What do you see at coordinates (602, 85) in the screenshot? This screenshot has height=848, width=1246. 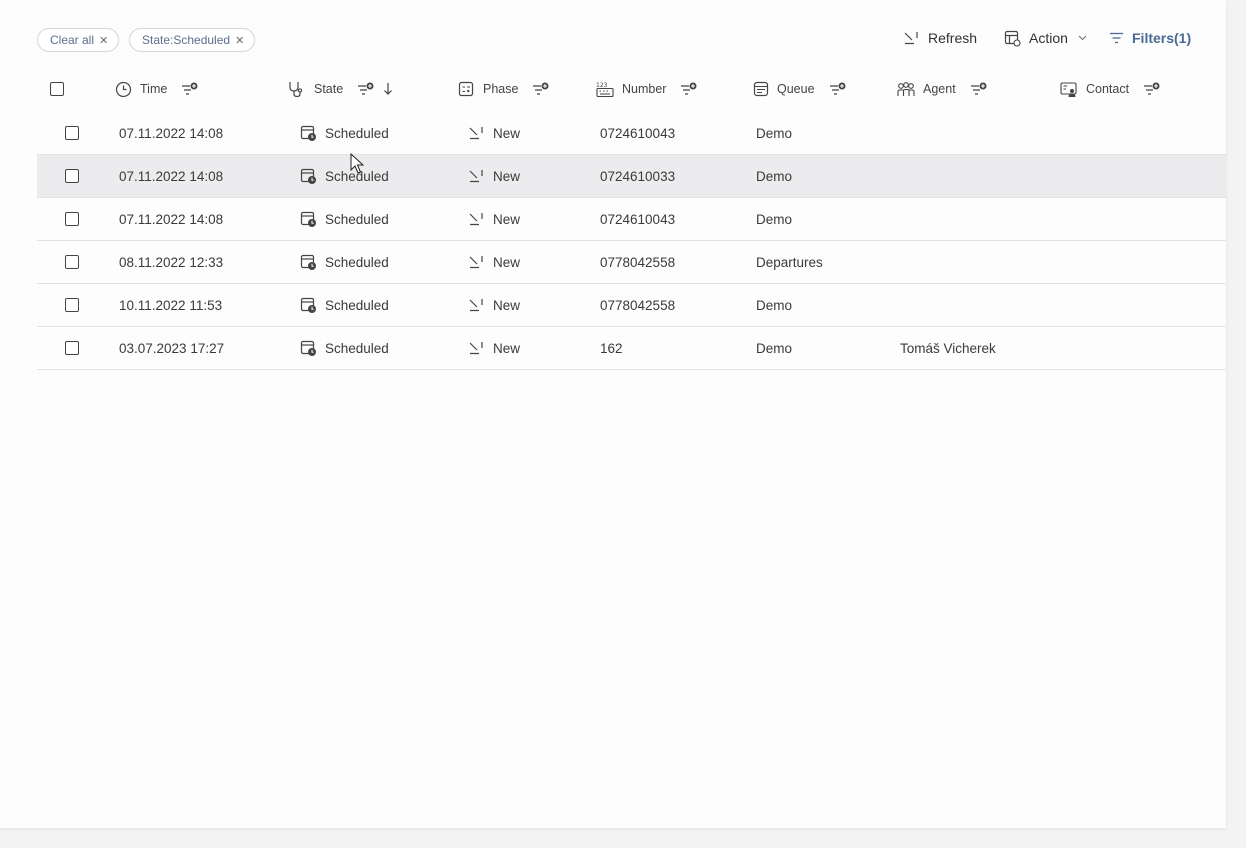 I see `svg-text: 123` at bounding box center [602, 85].